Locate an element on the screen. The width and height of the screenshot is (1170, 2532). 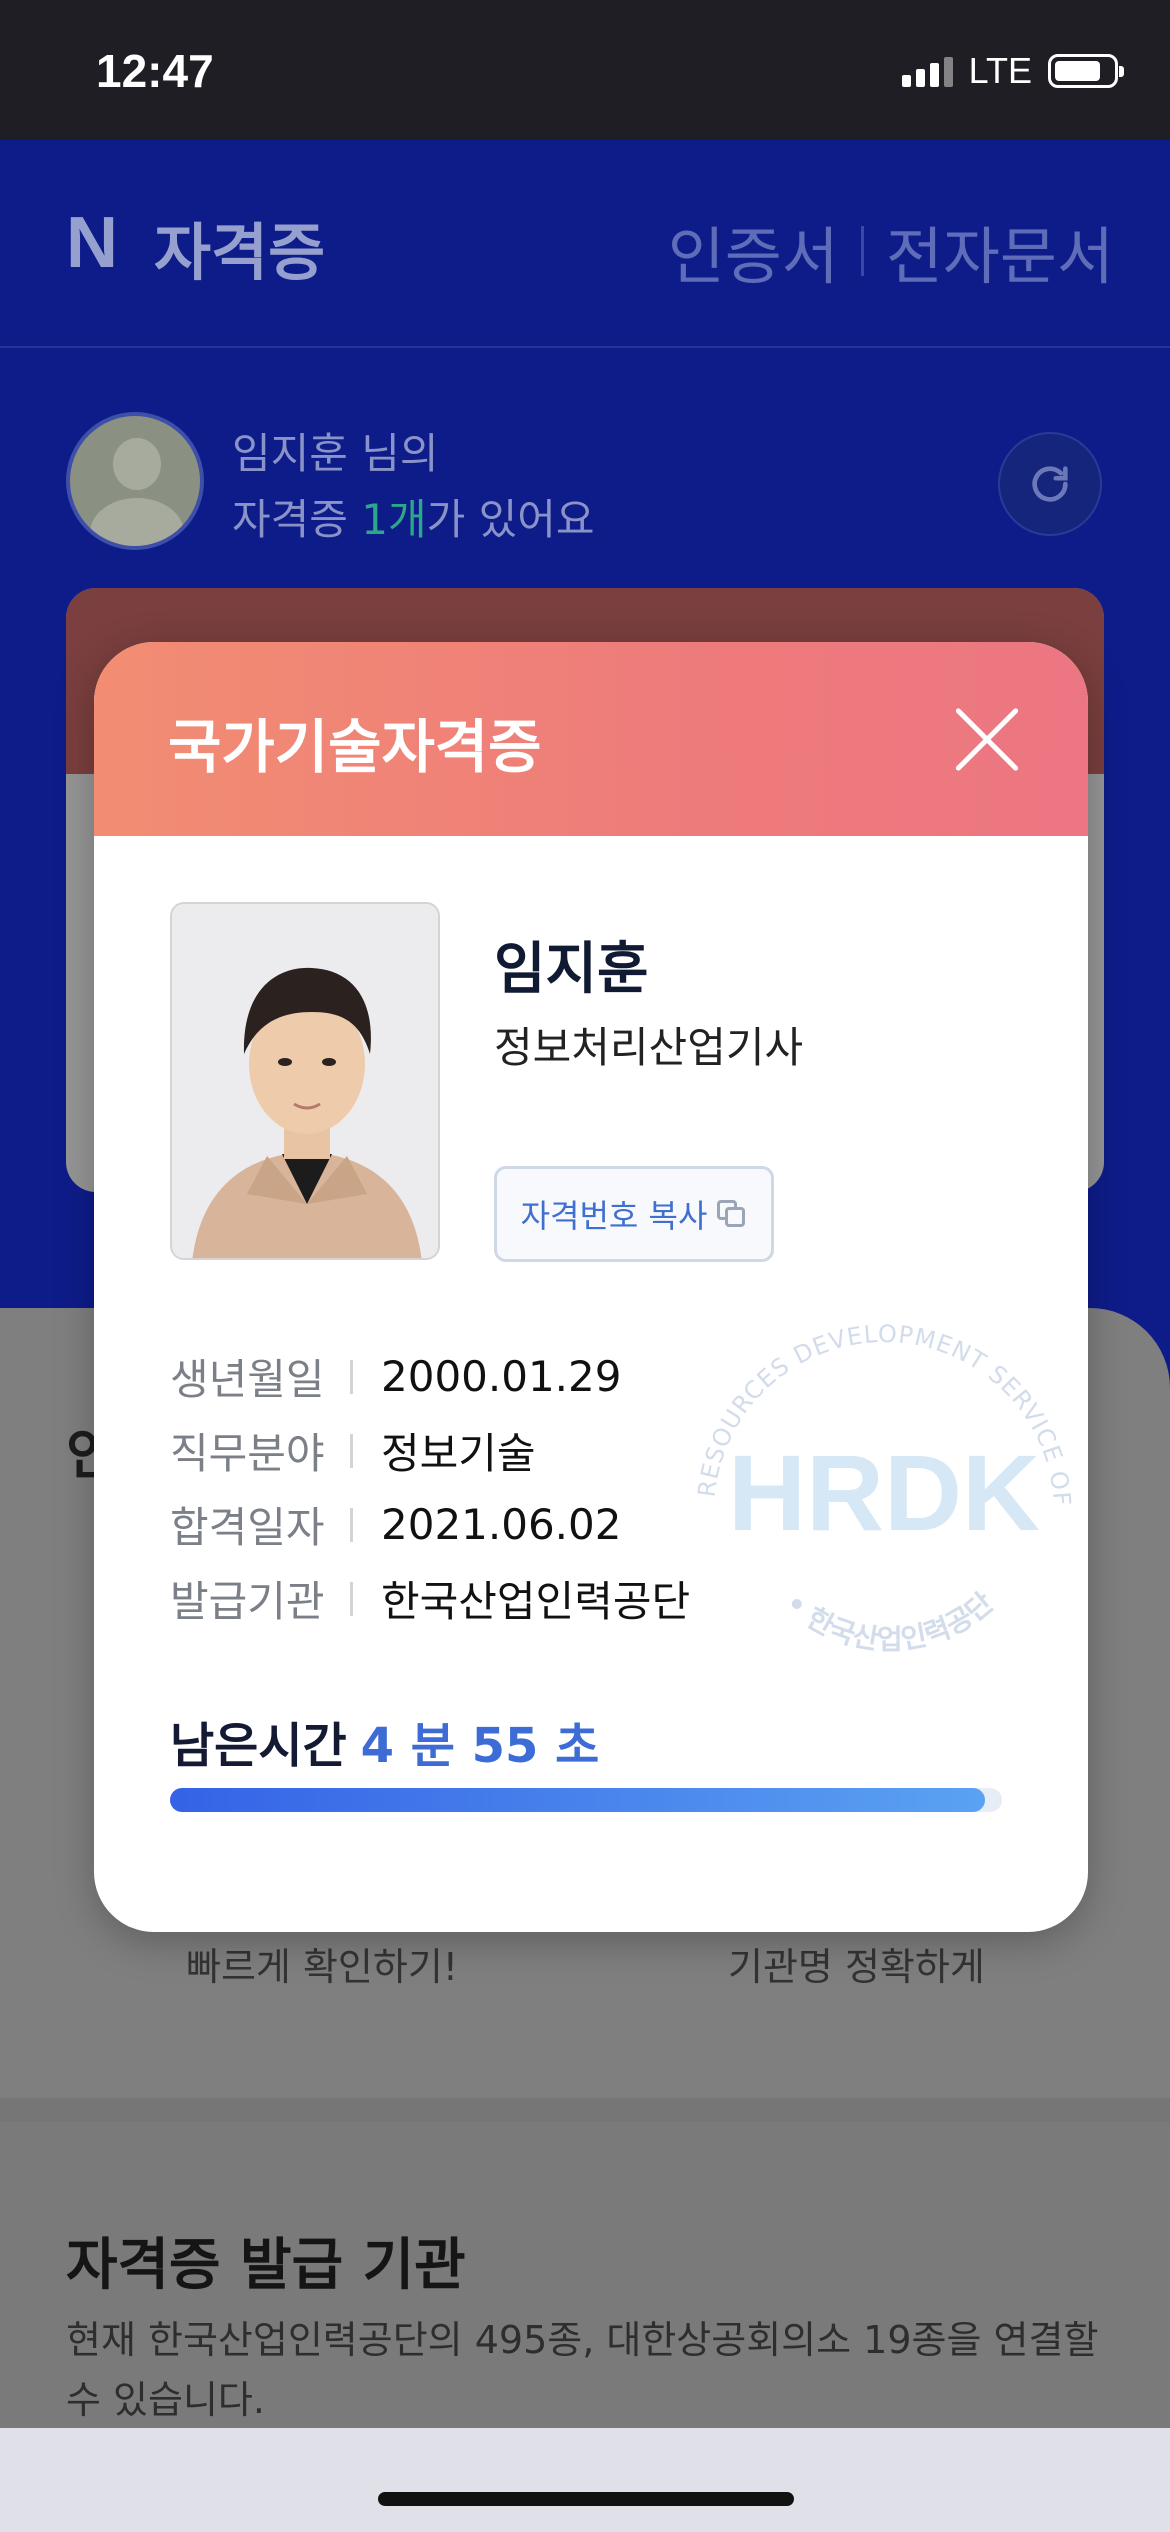
app-title: 자격증 is located at coordinates (240, 252).